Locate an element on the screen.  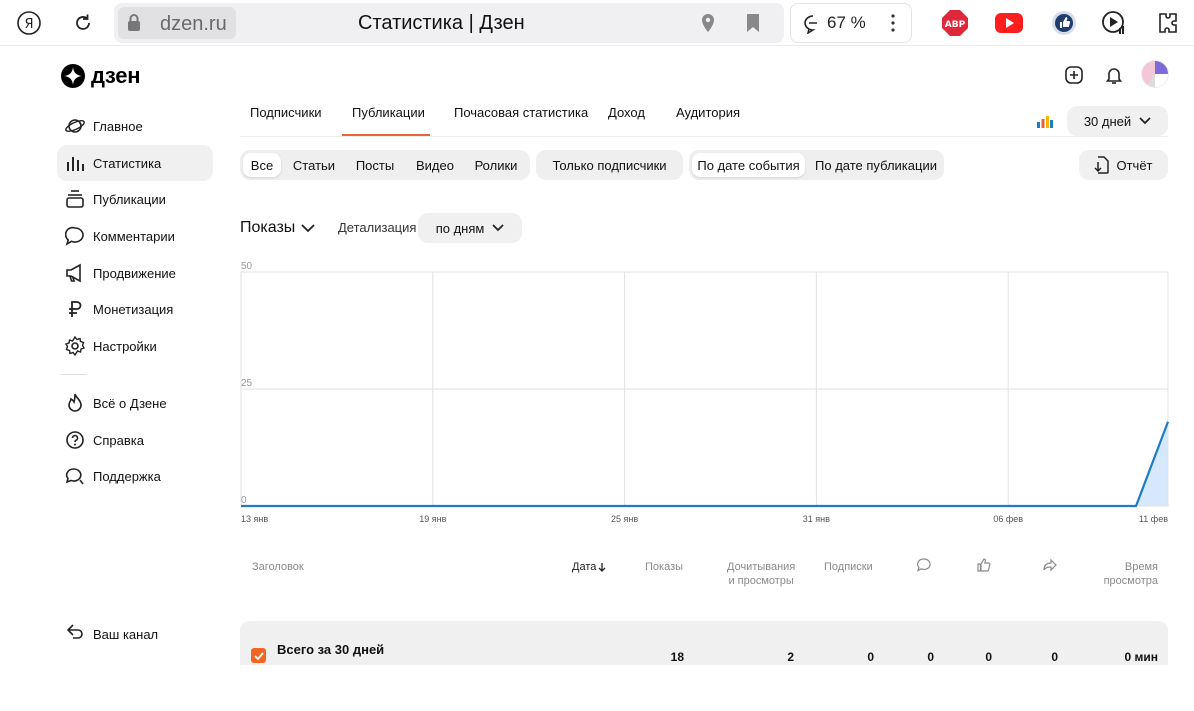
sort-down-icon is located at coordinates (602, 567).